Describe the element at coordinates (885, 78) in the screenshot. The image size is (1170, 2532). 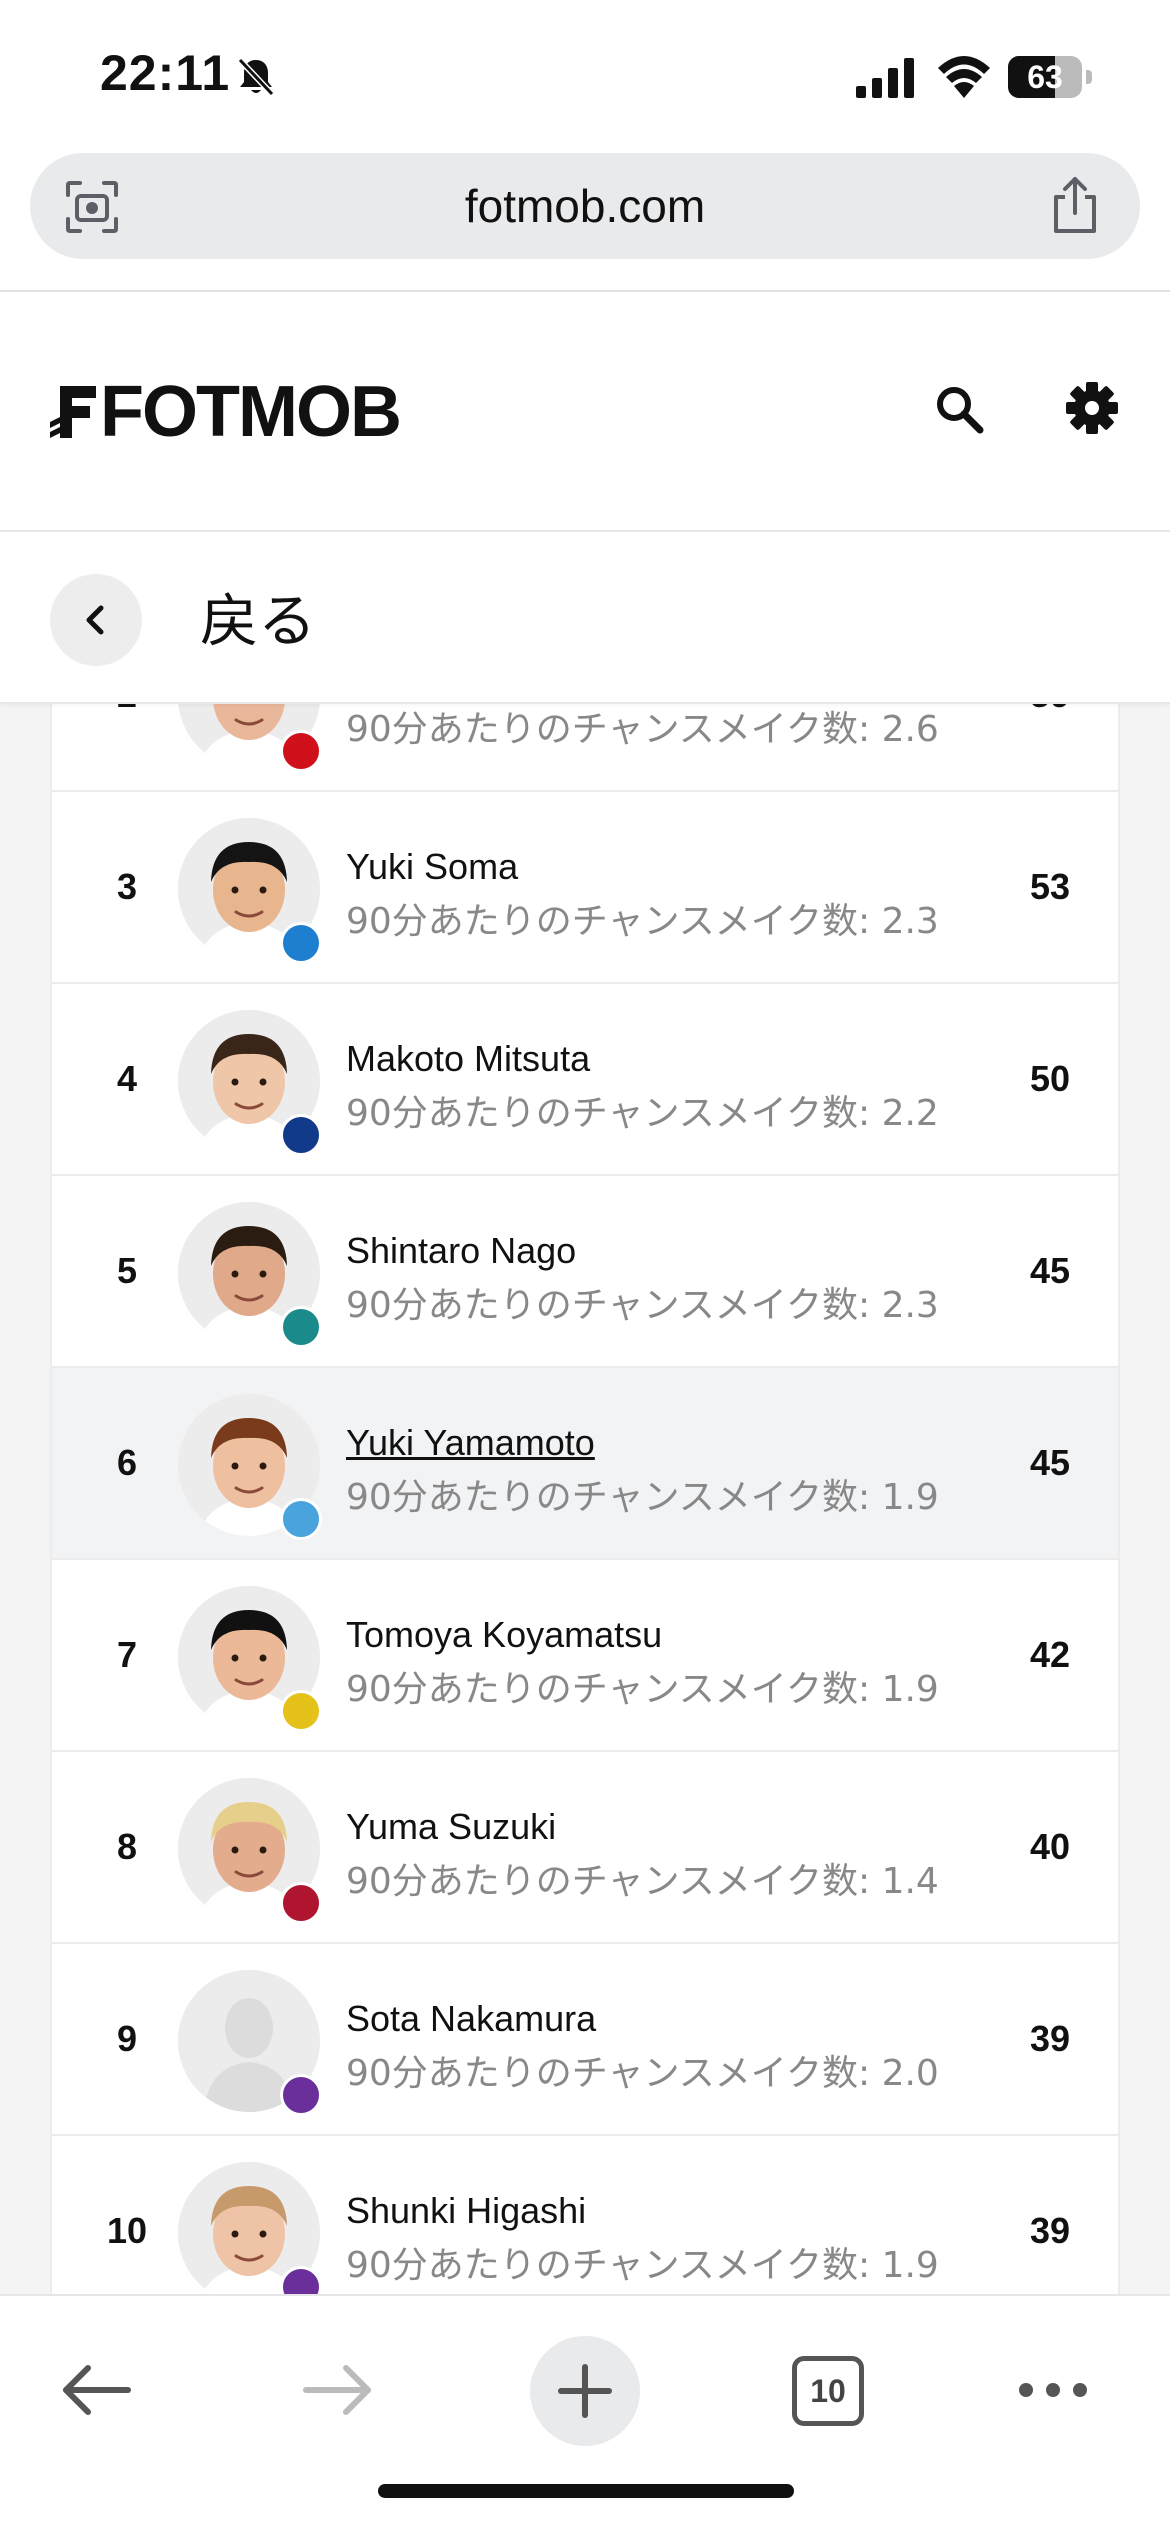
I see `signal-icon` at that location.